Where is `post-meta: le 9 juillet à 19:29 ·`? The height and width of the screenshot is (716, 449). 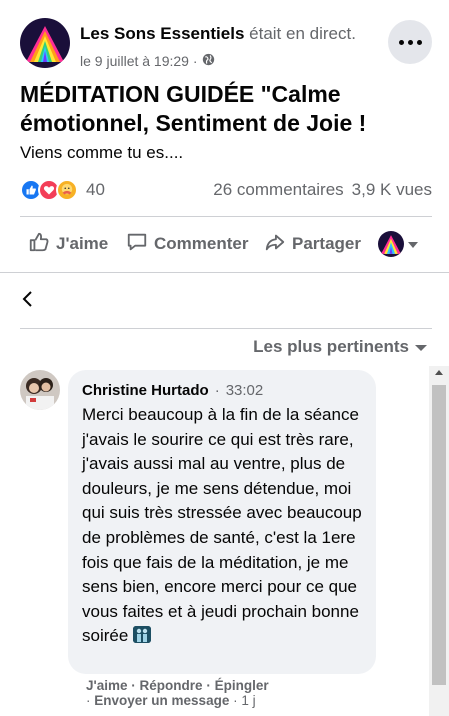
post-meta: le 9 juillet à 19:29 · is located at coordinates (147, 61).